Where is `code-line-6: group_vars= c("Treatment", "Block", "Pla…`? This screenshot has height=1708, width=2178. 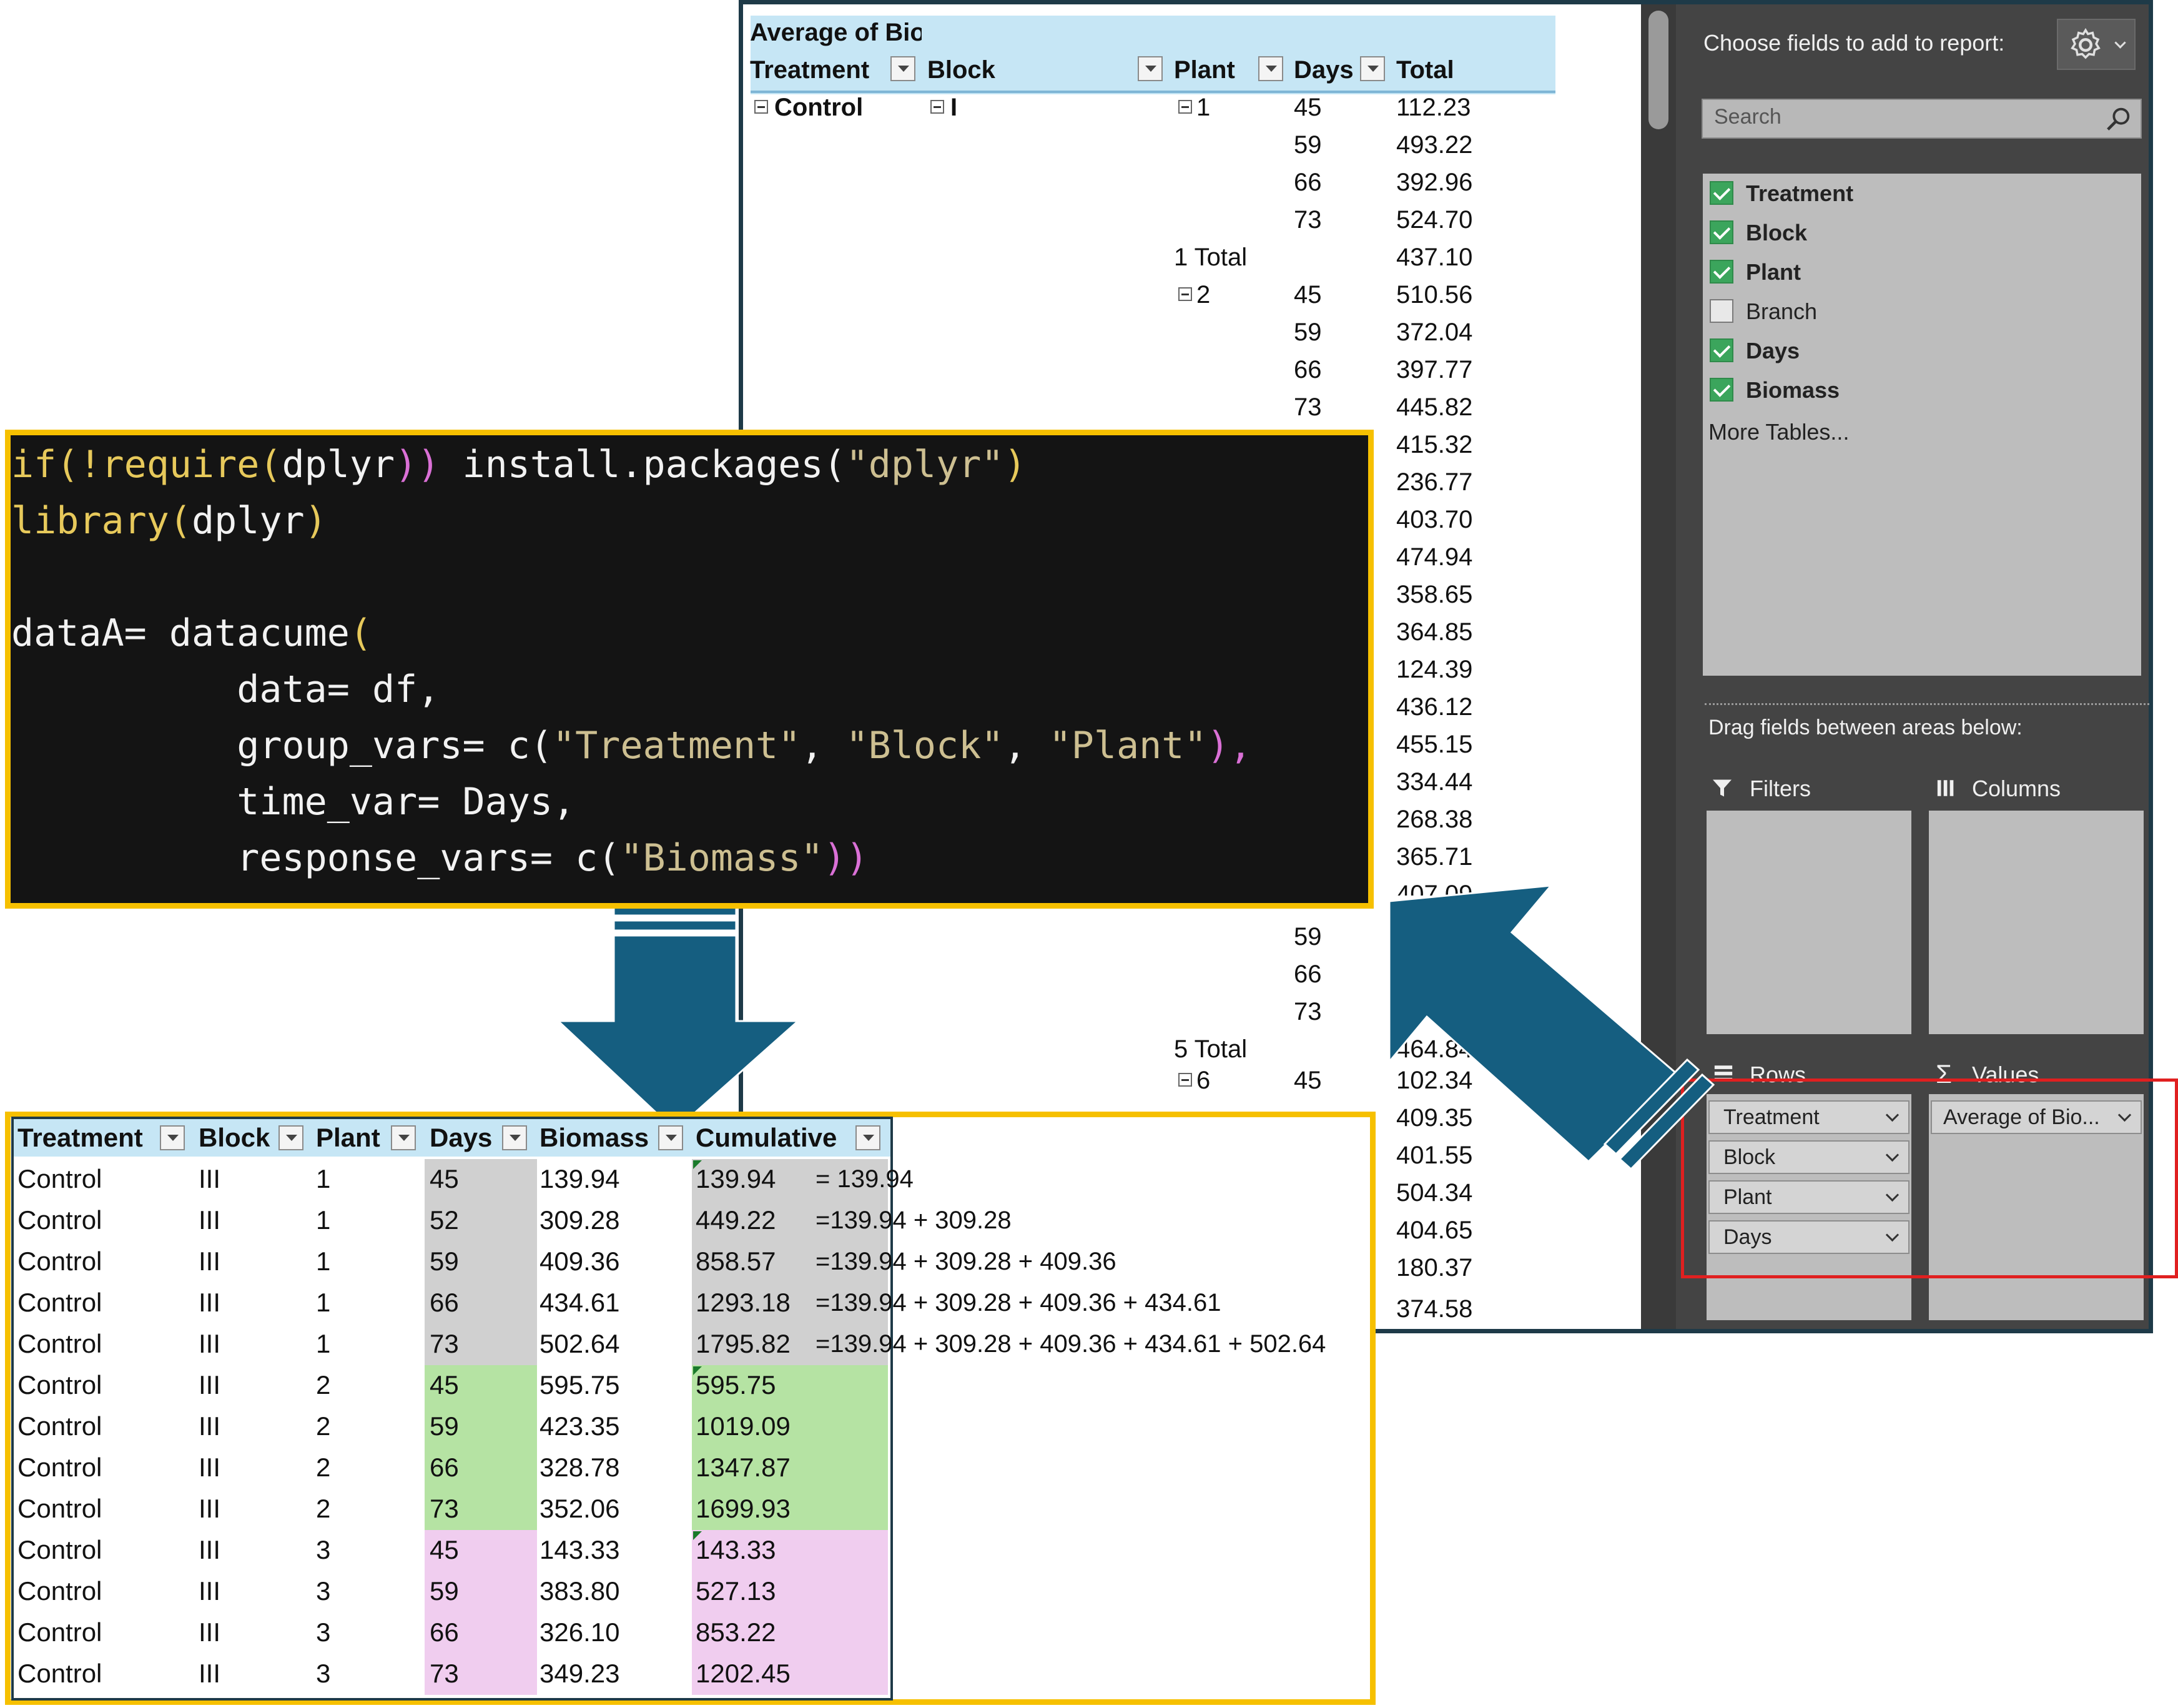 code-line-6: group_vars= c("Treatment", "Block", "Pla… is located at coordinates (631, 746).